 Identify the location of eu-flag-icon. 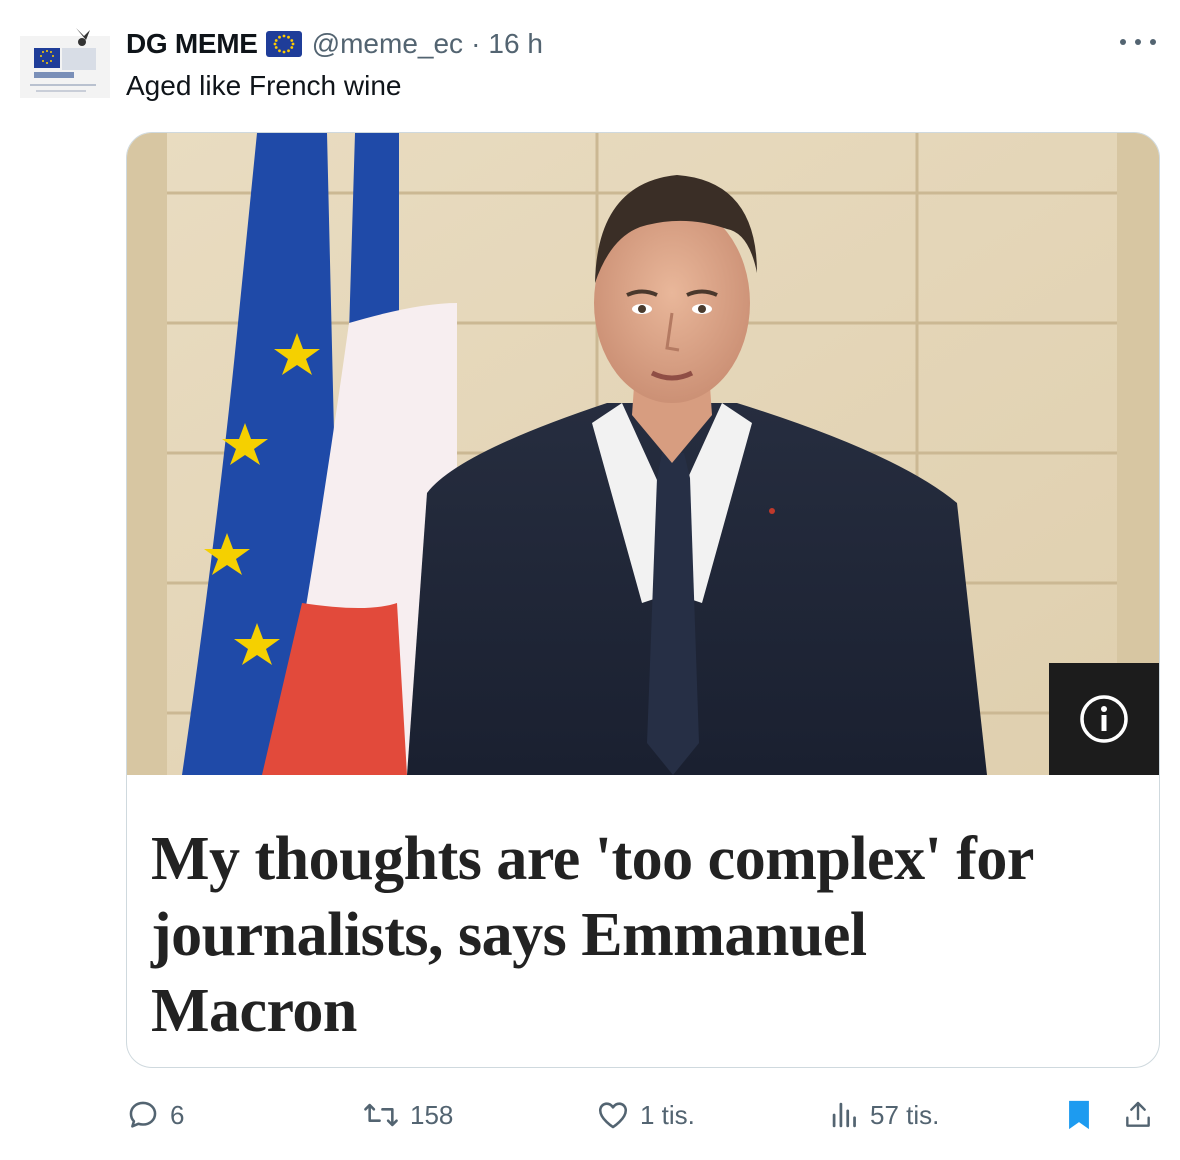
(283, 44).